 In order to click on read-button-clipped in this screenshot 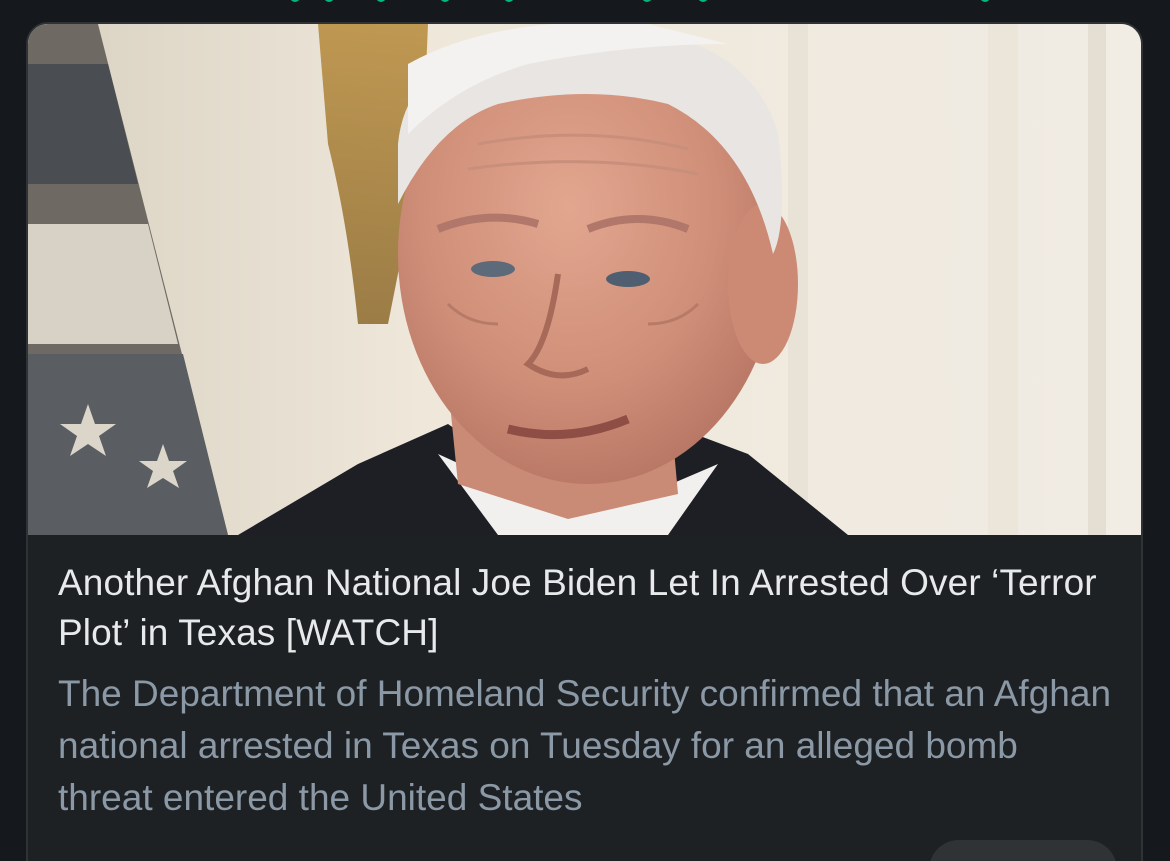, I will do `click(1023, 850)`.